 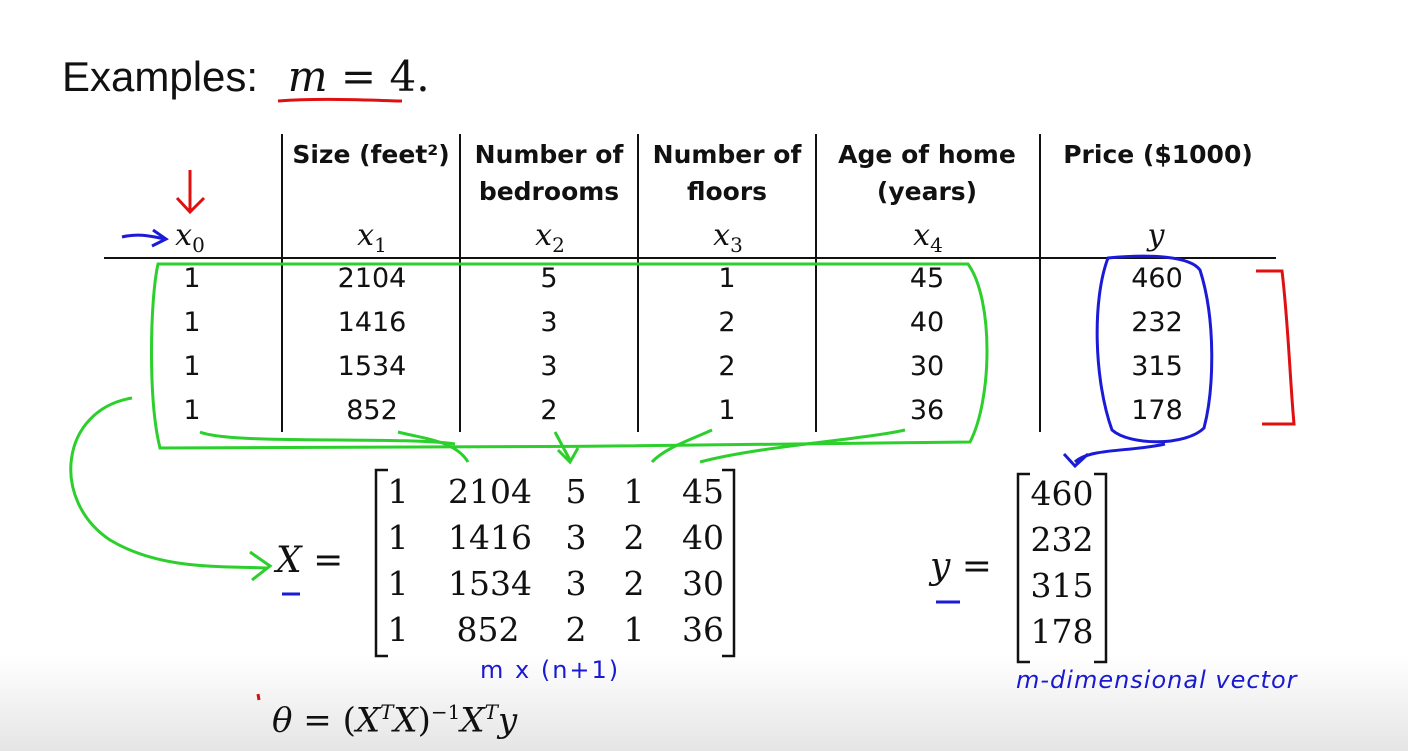 What do you see at coordinates (569, 355) in the screenshot?
I see `green-feature-box` at bounding box center [569, 355].